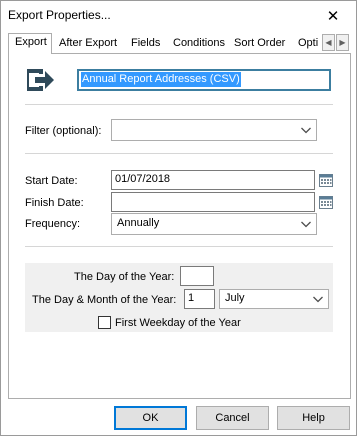  What do you see at coordinates (307, 44) in the screenshot?
I see `tab-options: Opti` at bounding box center [307, 44].